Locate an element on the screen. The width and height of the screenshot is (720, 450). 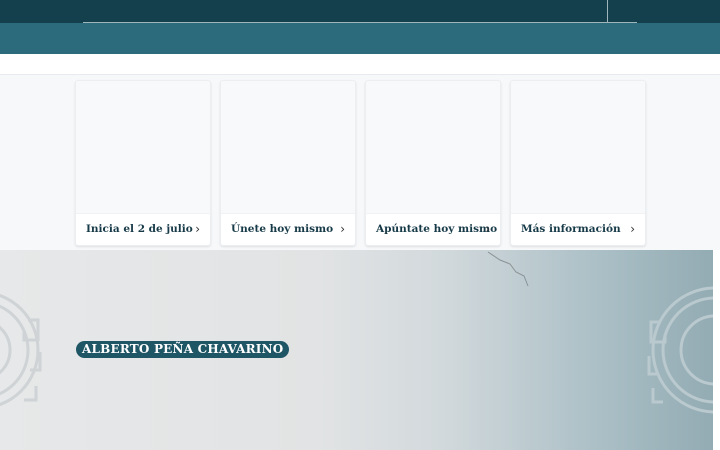
card-footer: Apúntate hoy mismo › is located at coordinates (433, 229).